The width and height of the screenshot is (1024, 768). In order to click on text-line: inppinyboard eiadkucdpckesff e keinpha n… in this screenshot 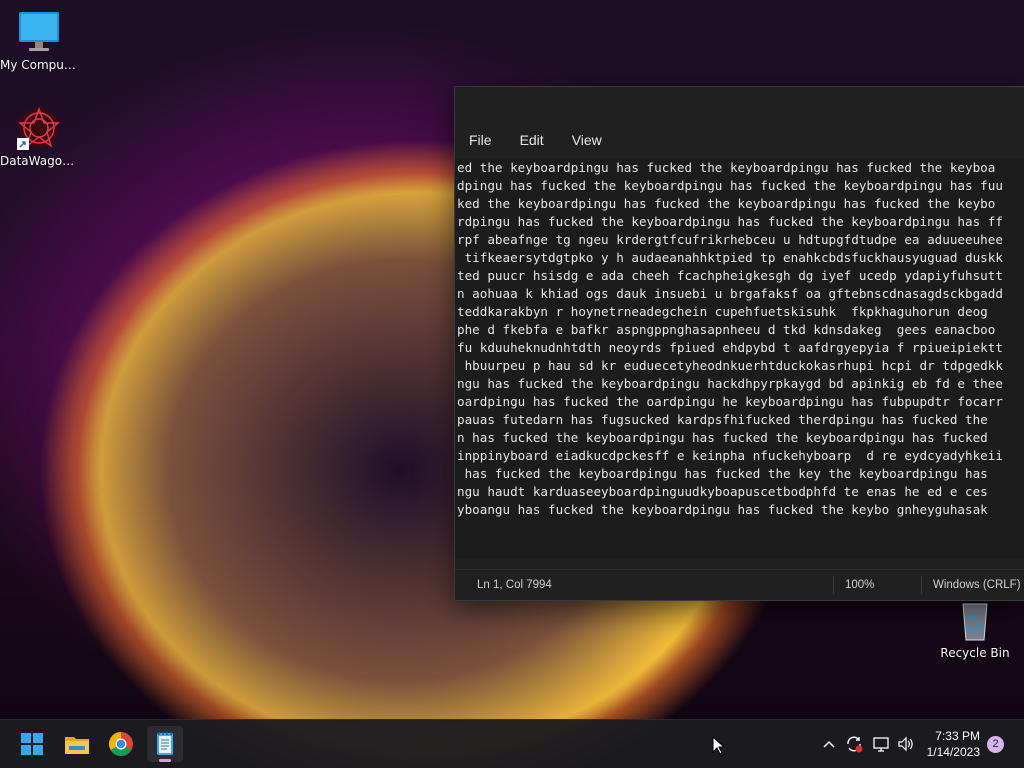, I will do `click(730, 455)`.